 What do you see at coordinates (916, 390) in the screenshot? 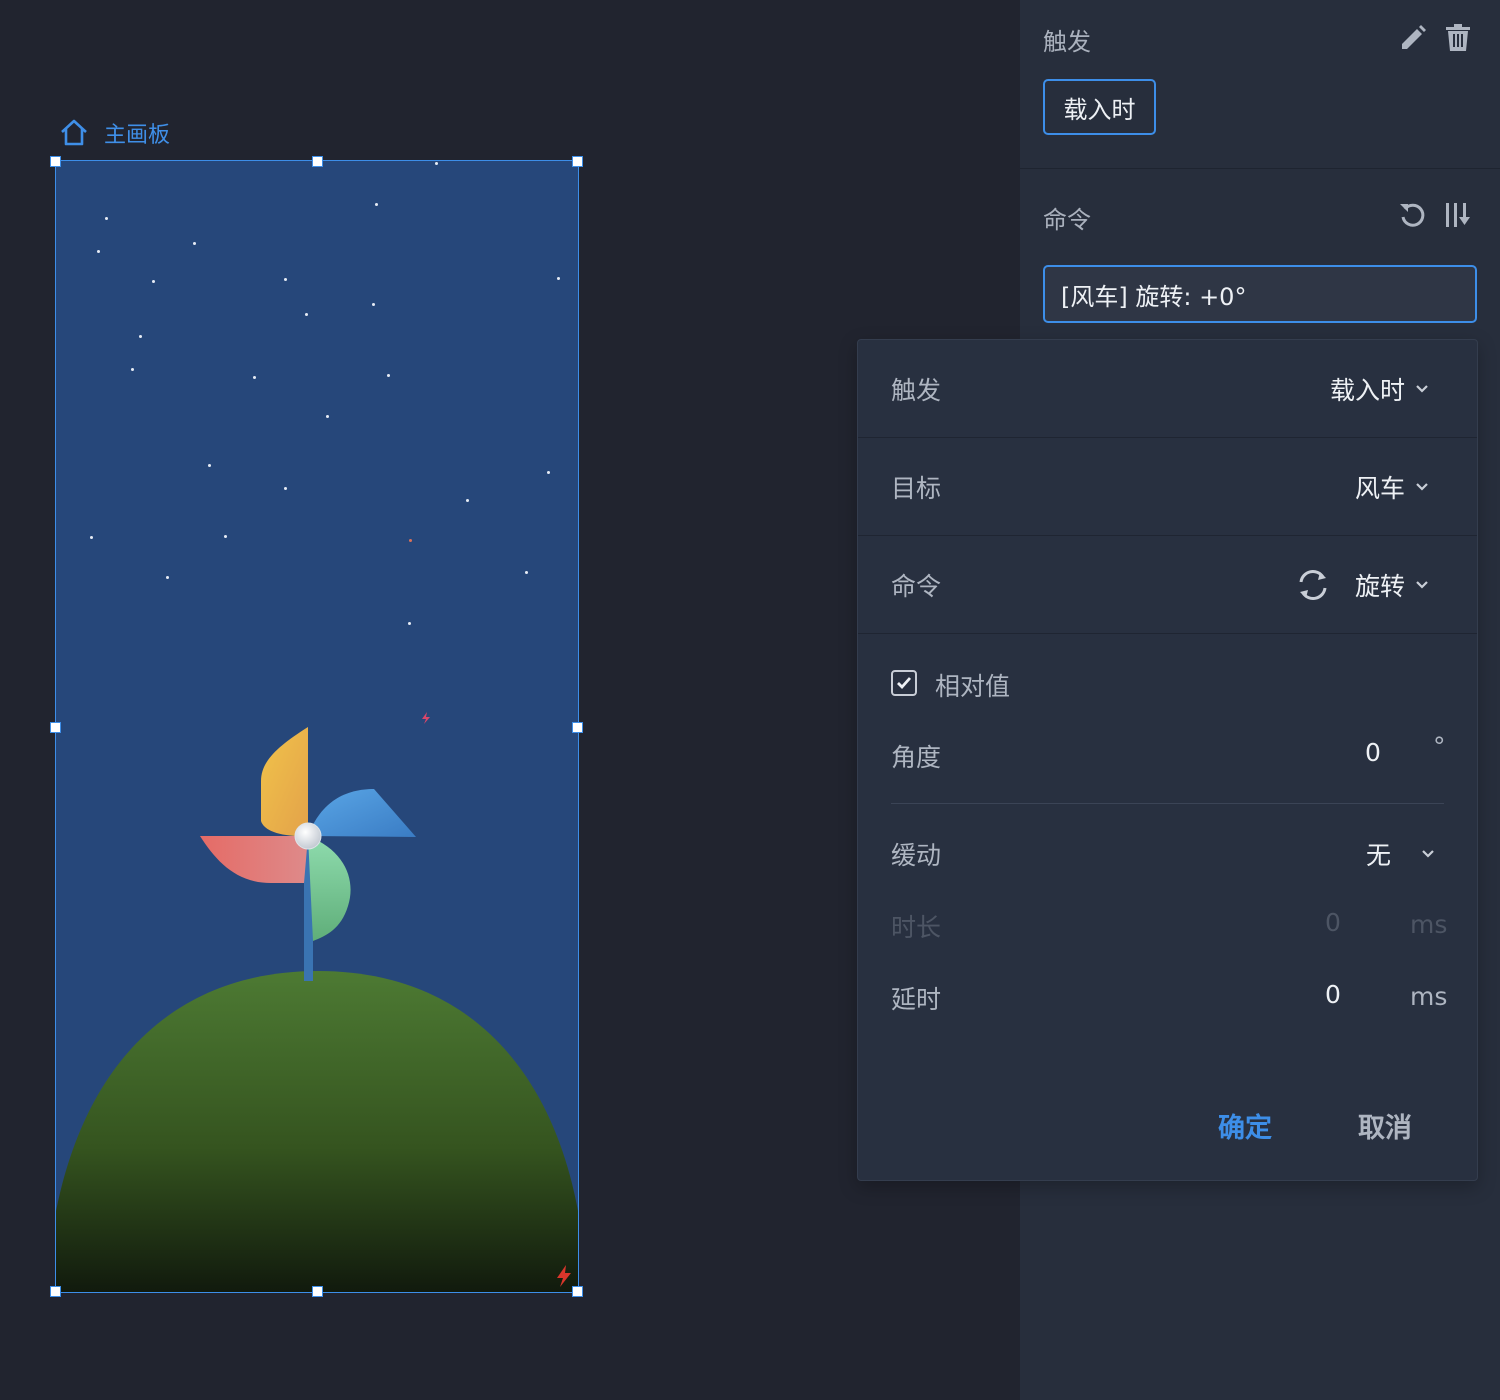
I see `trigger-label: 触发` at bounding box center [916, 390].